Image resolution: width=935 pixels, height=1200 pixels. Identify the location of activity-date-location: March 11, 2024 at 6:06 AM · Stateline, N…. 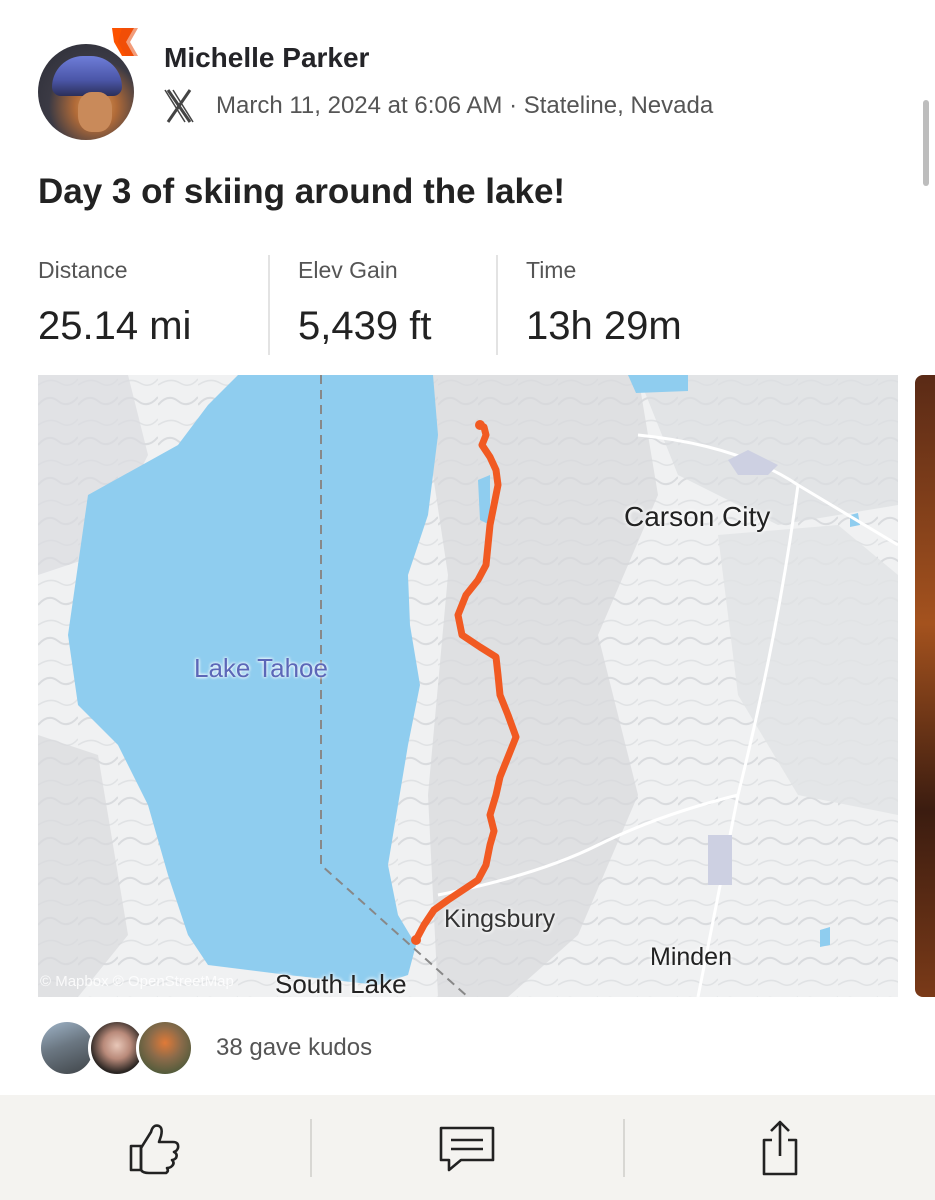
(465, 105).